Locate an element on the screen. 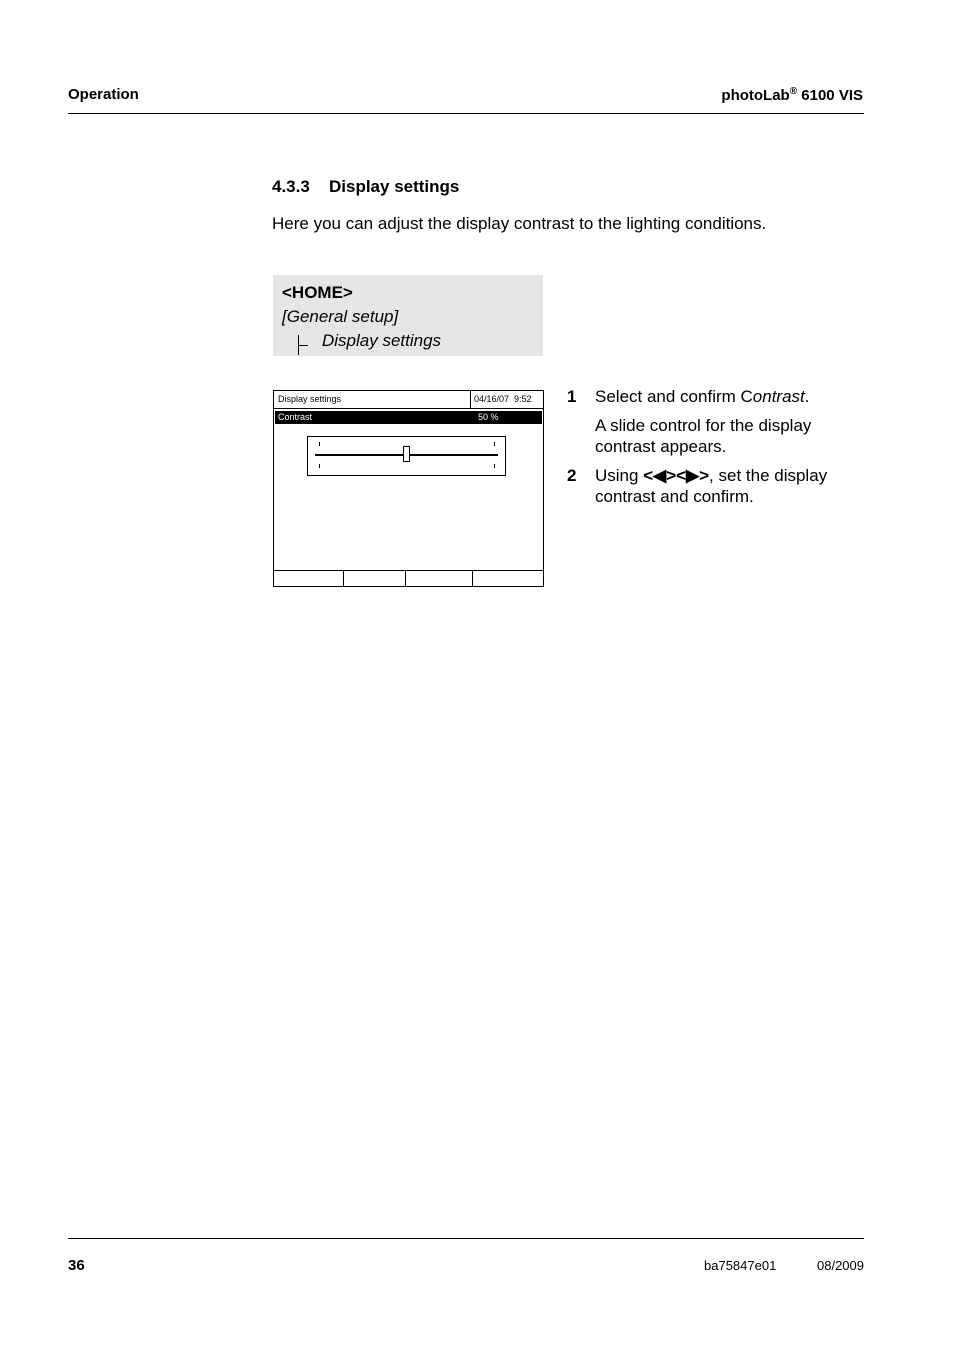  product-name: photoLab is located at coordinates (755, 95).